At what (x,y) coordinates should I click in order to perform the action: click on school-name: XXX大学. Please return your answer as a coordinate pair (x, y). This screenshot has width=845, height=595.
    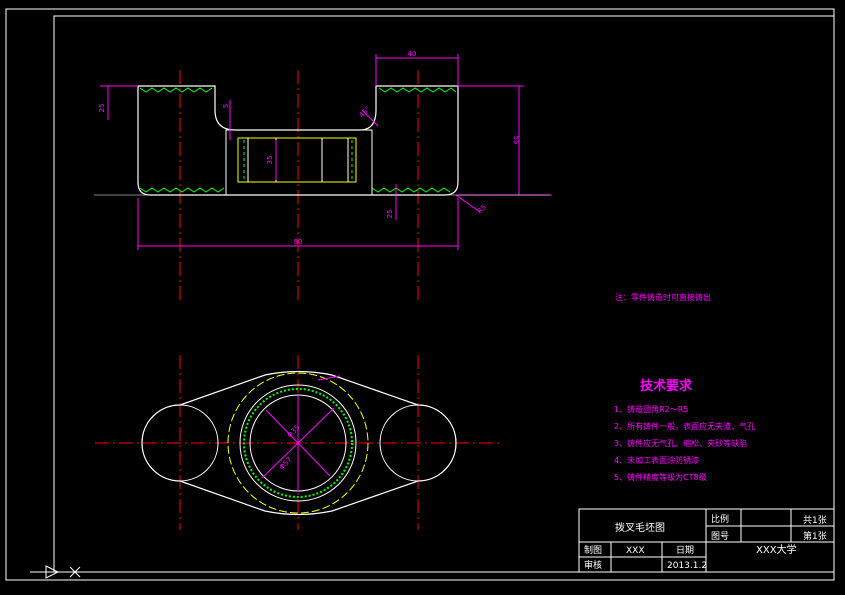
    Looking at the image, I should click on (776, 549).